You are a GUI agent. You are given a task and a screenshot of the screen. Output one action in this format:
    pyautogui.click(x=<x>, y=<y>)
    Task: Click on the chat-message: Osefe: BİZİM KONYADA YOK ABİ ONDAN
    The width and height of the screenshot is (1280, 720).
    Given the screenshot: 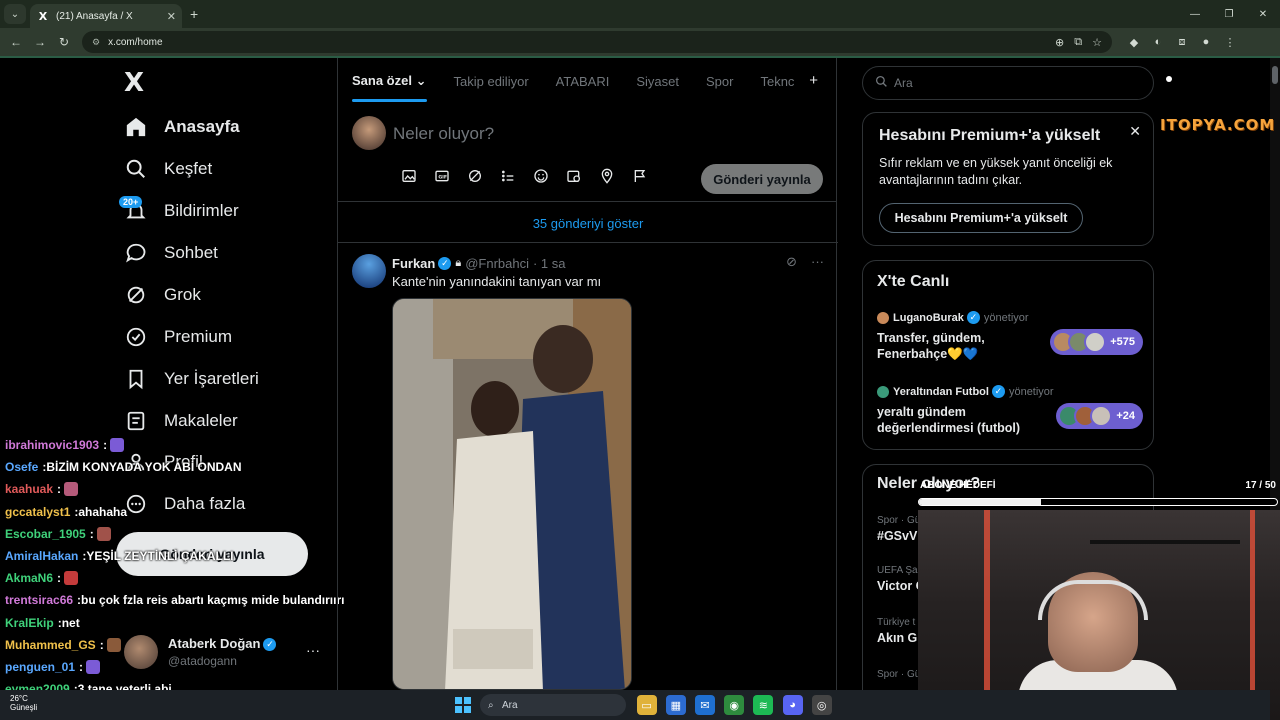 What is the action you would take?
    pyautogui.click(x=175, y=467)
    